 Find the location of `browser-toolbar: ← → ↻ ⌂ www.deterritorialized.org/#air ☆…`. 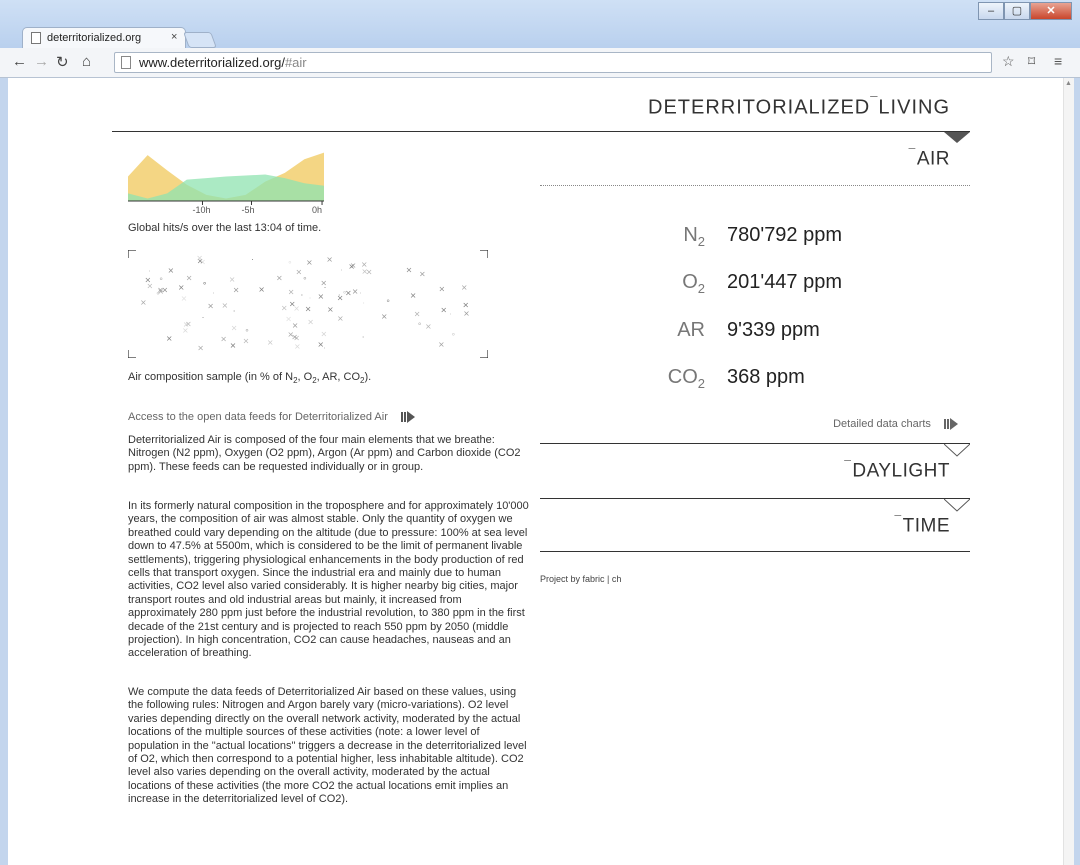

browser-toolbar: ← → ↻ ⌂ www.deterritorialized.org/#air ☆… is located at coordinates (540, 63).